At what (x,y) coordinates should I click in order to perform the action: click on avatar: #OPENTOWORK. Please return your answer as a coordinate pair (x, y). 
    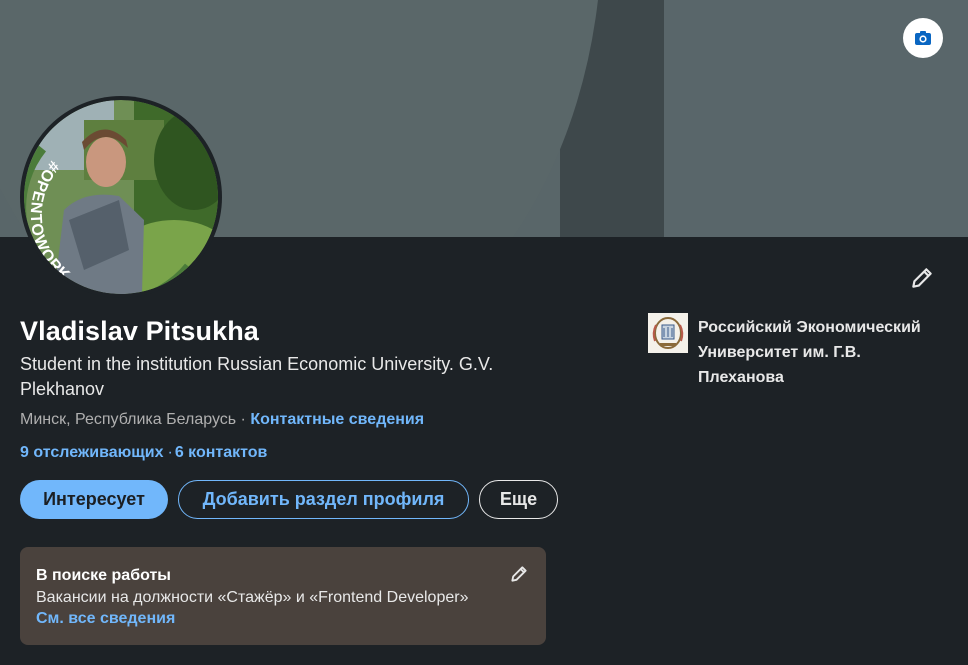
    Looking at the image, I should click on (121, 197).